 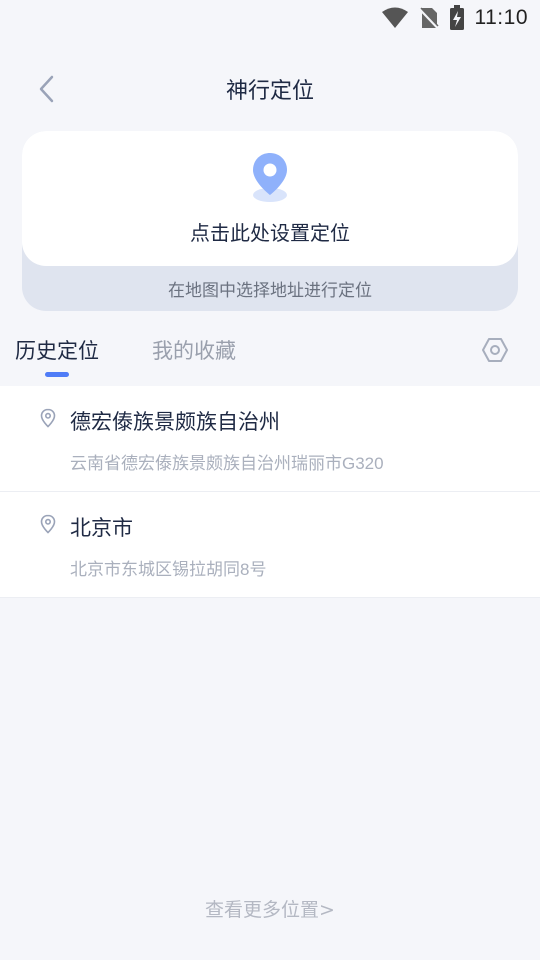 What do you see at coordinates (428, 18) in the screenshot?
I see `no-sim-icon` at bounding box center [428, 18].